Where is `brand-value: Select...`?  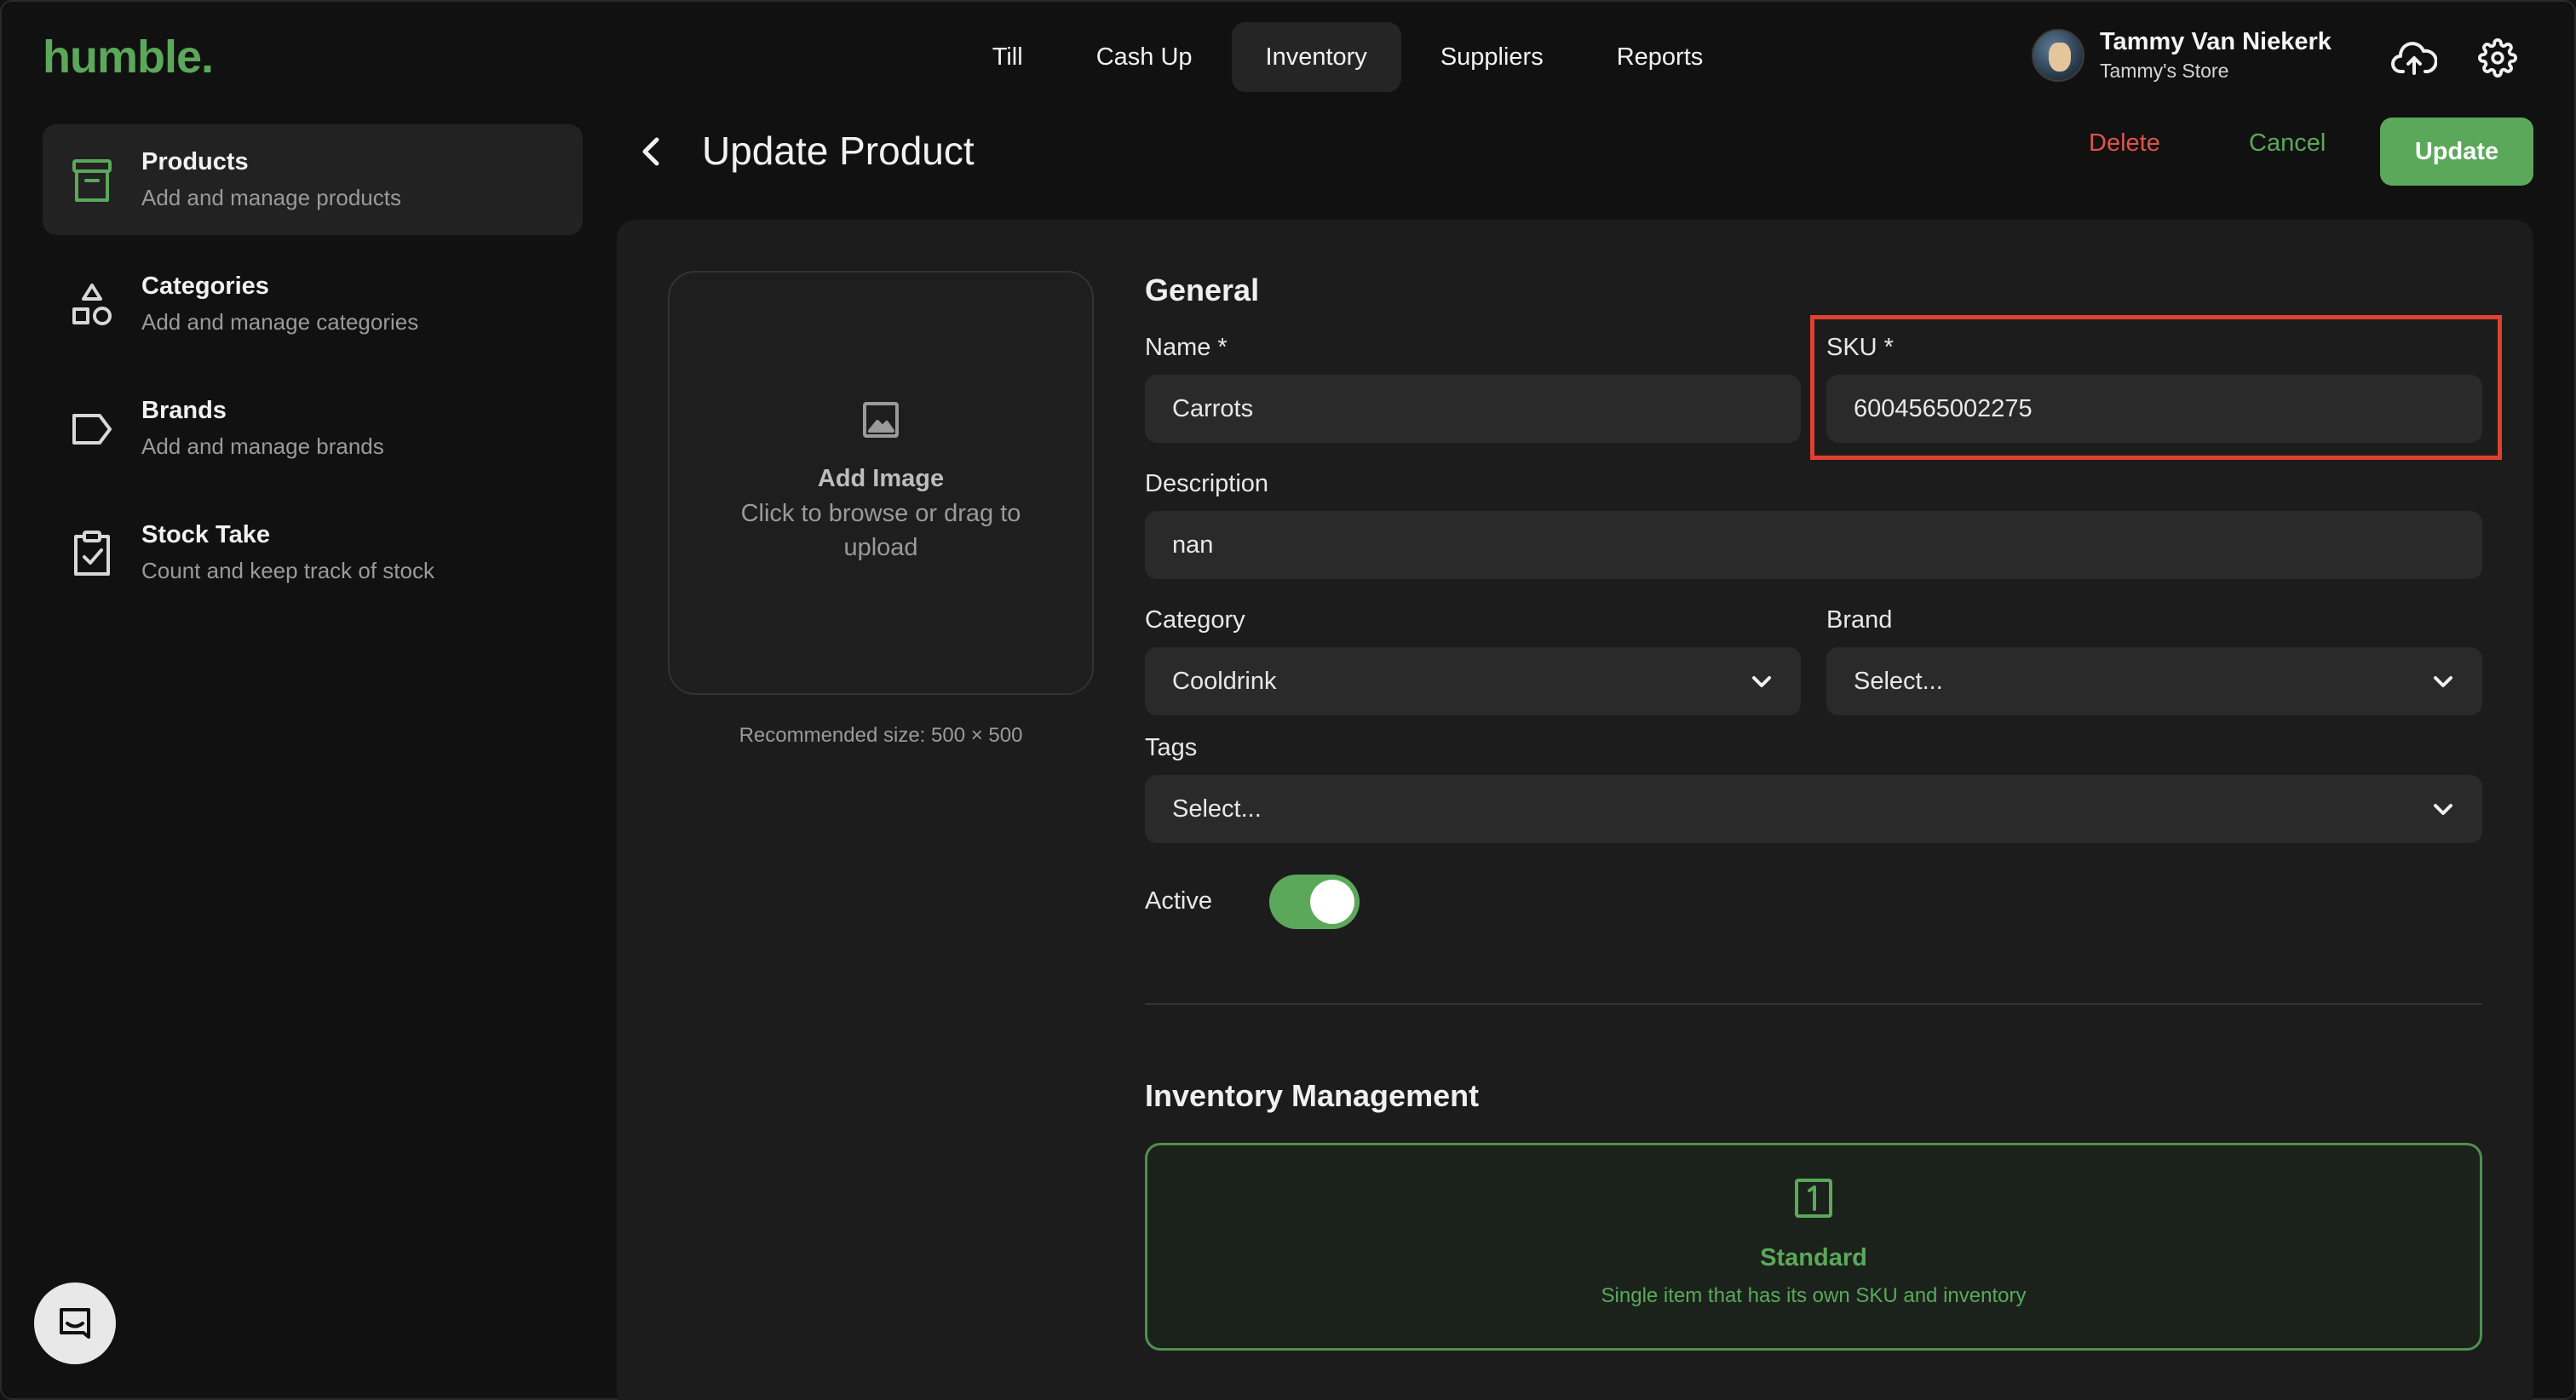 brand-value: Select... is located at coordinates (1899, 681).